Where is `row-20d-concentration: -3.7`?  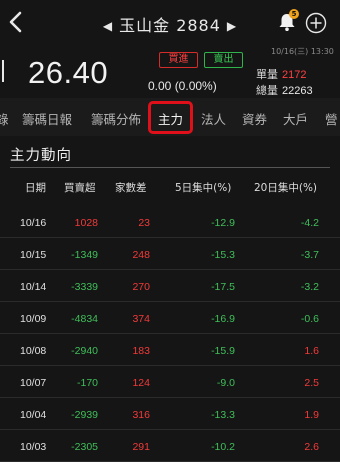
row-20d-concentration: -3.7 is located at coordinates (309, 255).